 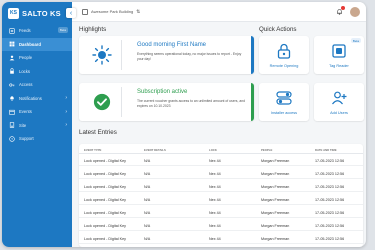 What do you see at coordinates (284, 113) in the screenshot?
I see `quick-action-label: Installer access` at bounding box center [284, 113].